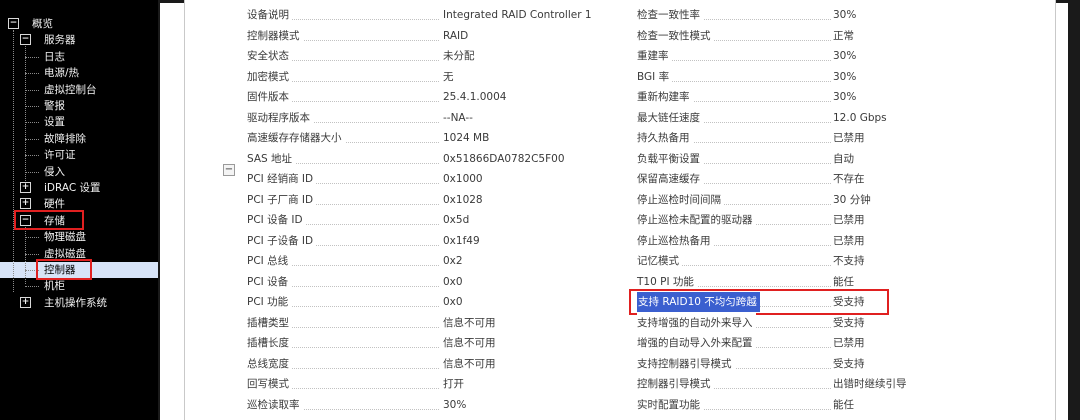 This screenshot has width=1080, height=420. Describe the element at coordinates (79, 270) in the screenshot. I see `selected-row-highlight` at that location.